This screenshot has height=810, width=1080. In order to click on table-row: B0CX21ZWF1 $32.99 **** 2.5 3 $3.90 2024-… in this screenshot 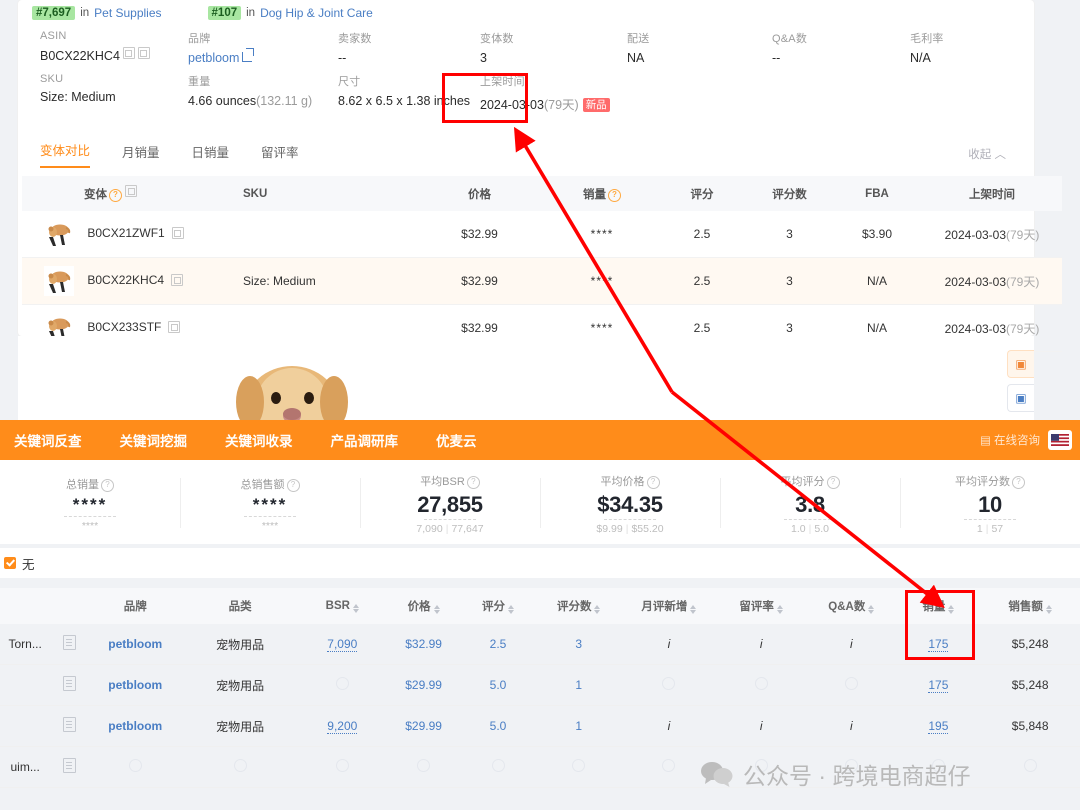, I will do `click(542, 234)`.